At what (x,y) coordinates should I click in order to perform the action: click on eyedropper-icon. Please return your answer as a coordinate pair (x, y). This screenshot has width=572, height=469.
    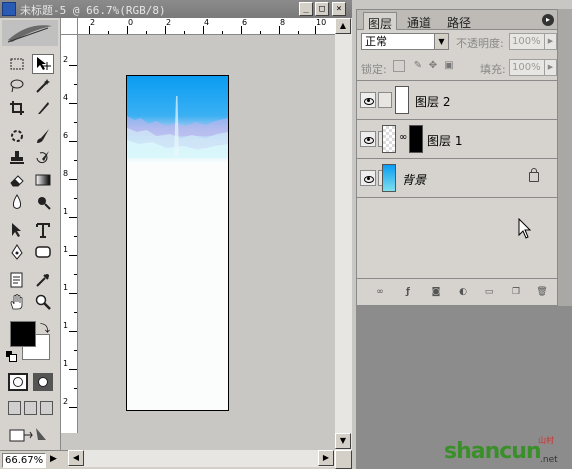
    Looking at the image, I should click on (43, 280).